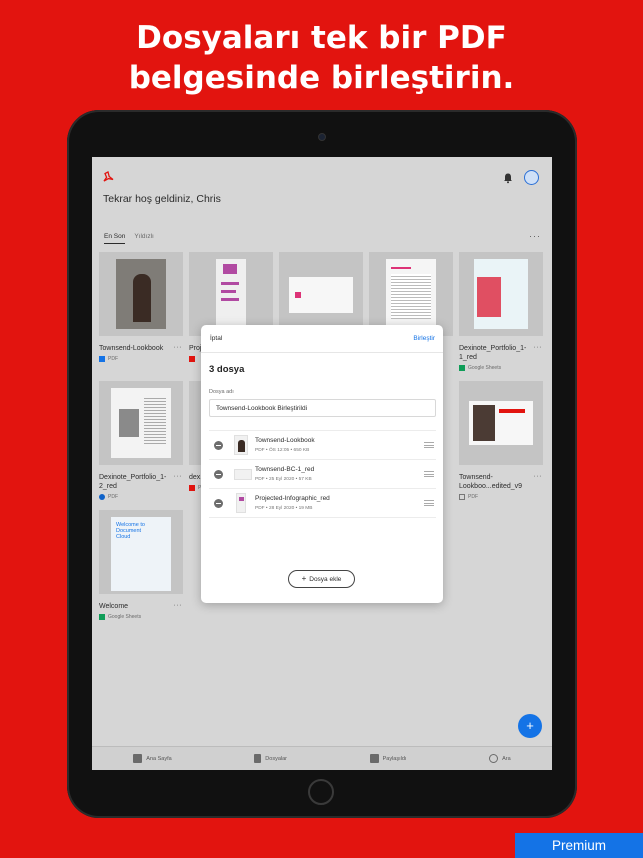 This screenshot has height=858, width=643. What do you see at coordinates (282, 450) in the screenshot?
I see `merge-file-meta: PDF • ÖS 12:05 • 650 KB` at bounding box center [282, 450].